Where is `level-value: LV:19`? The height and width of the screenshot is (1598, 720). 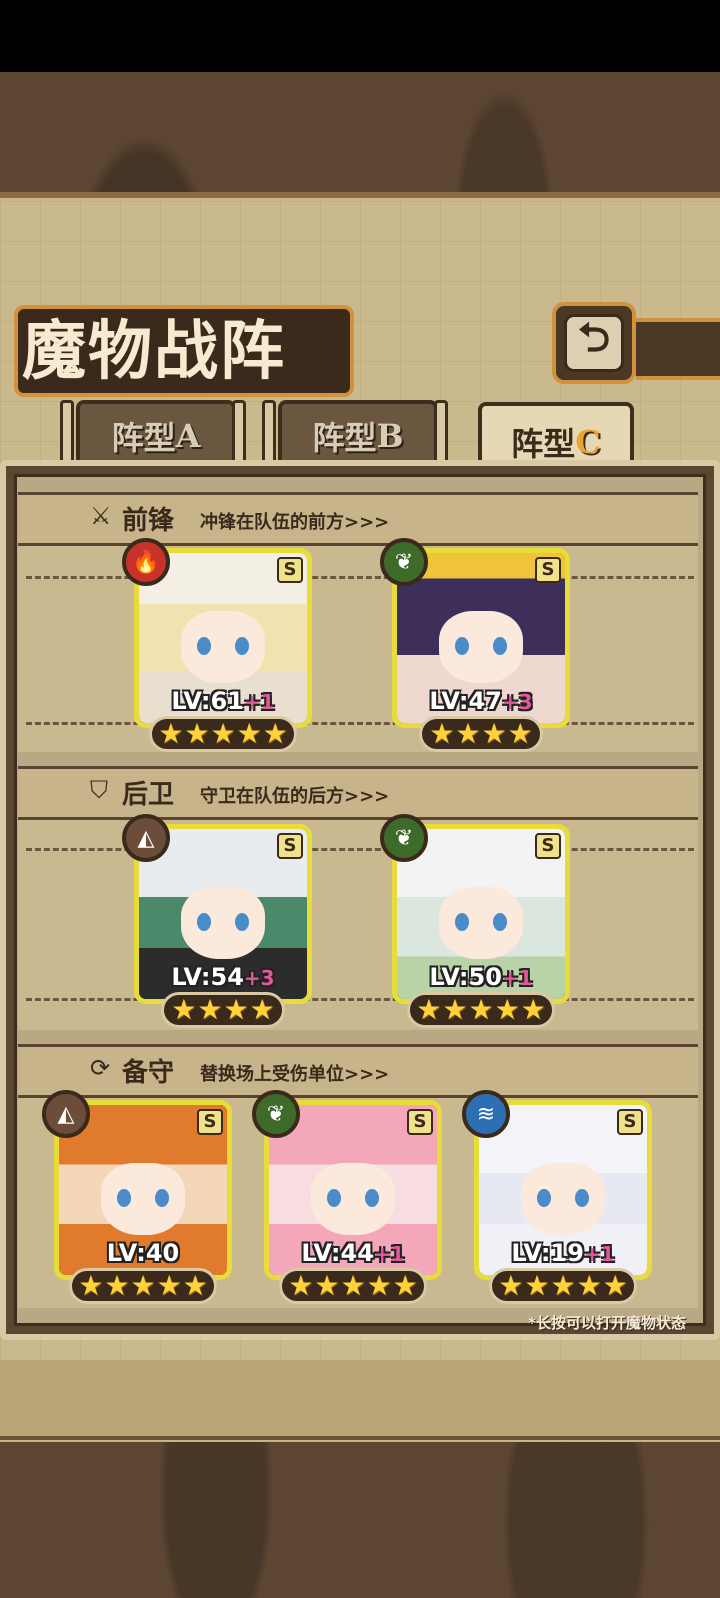
level-value: LV:19 is located at coordinates (547, 1253).